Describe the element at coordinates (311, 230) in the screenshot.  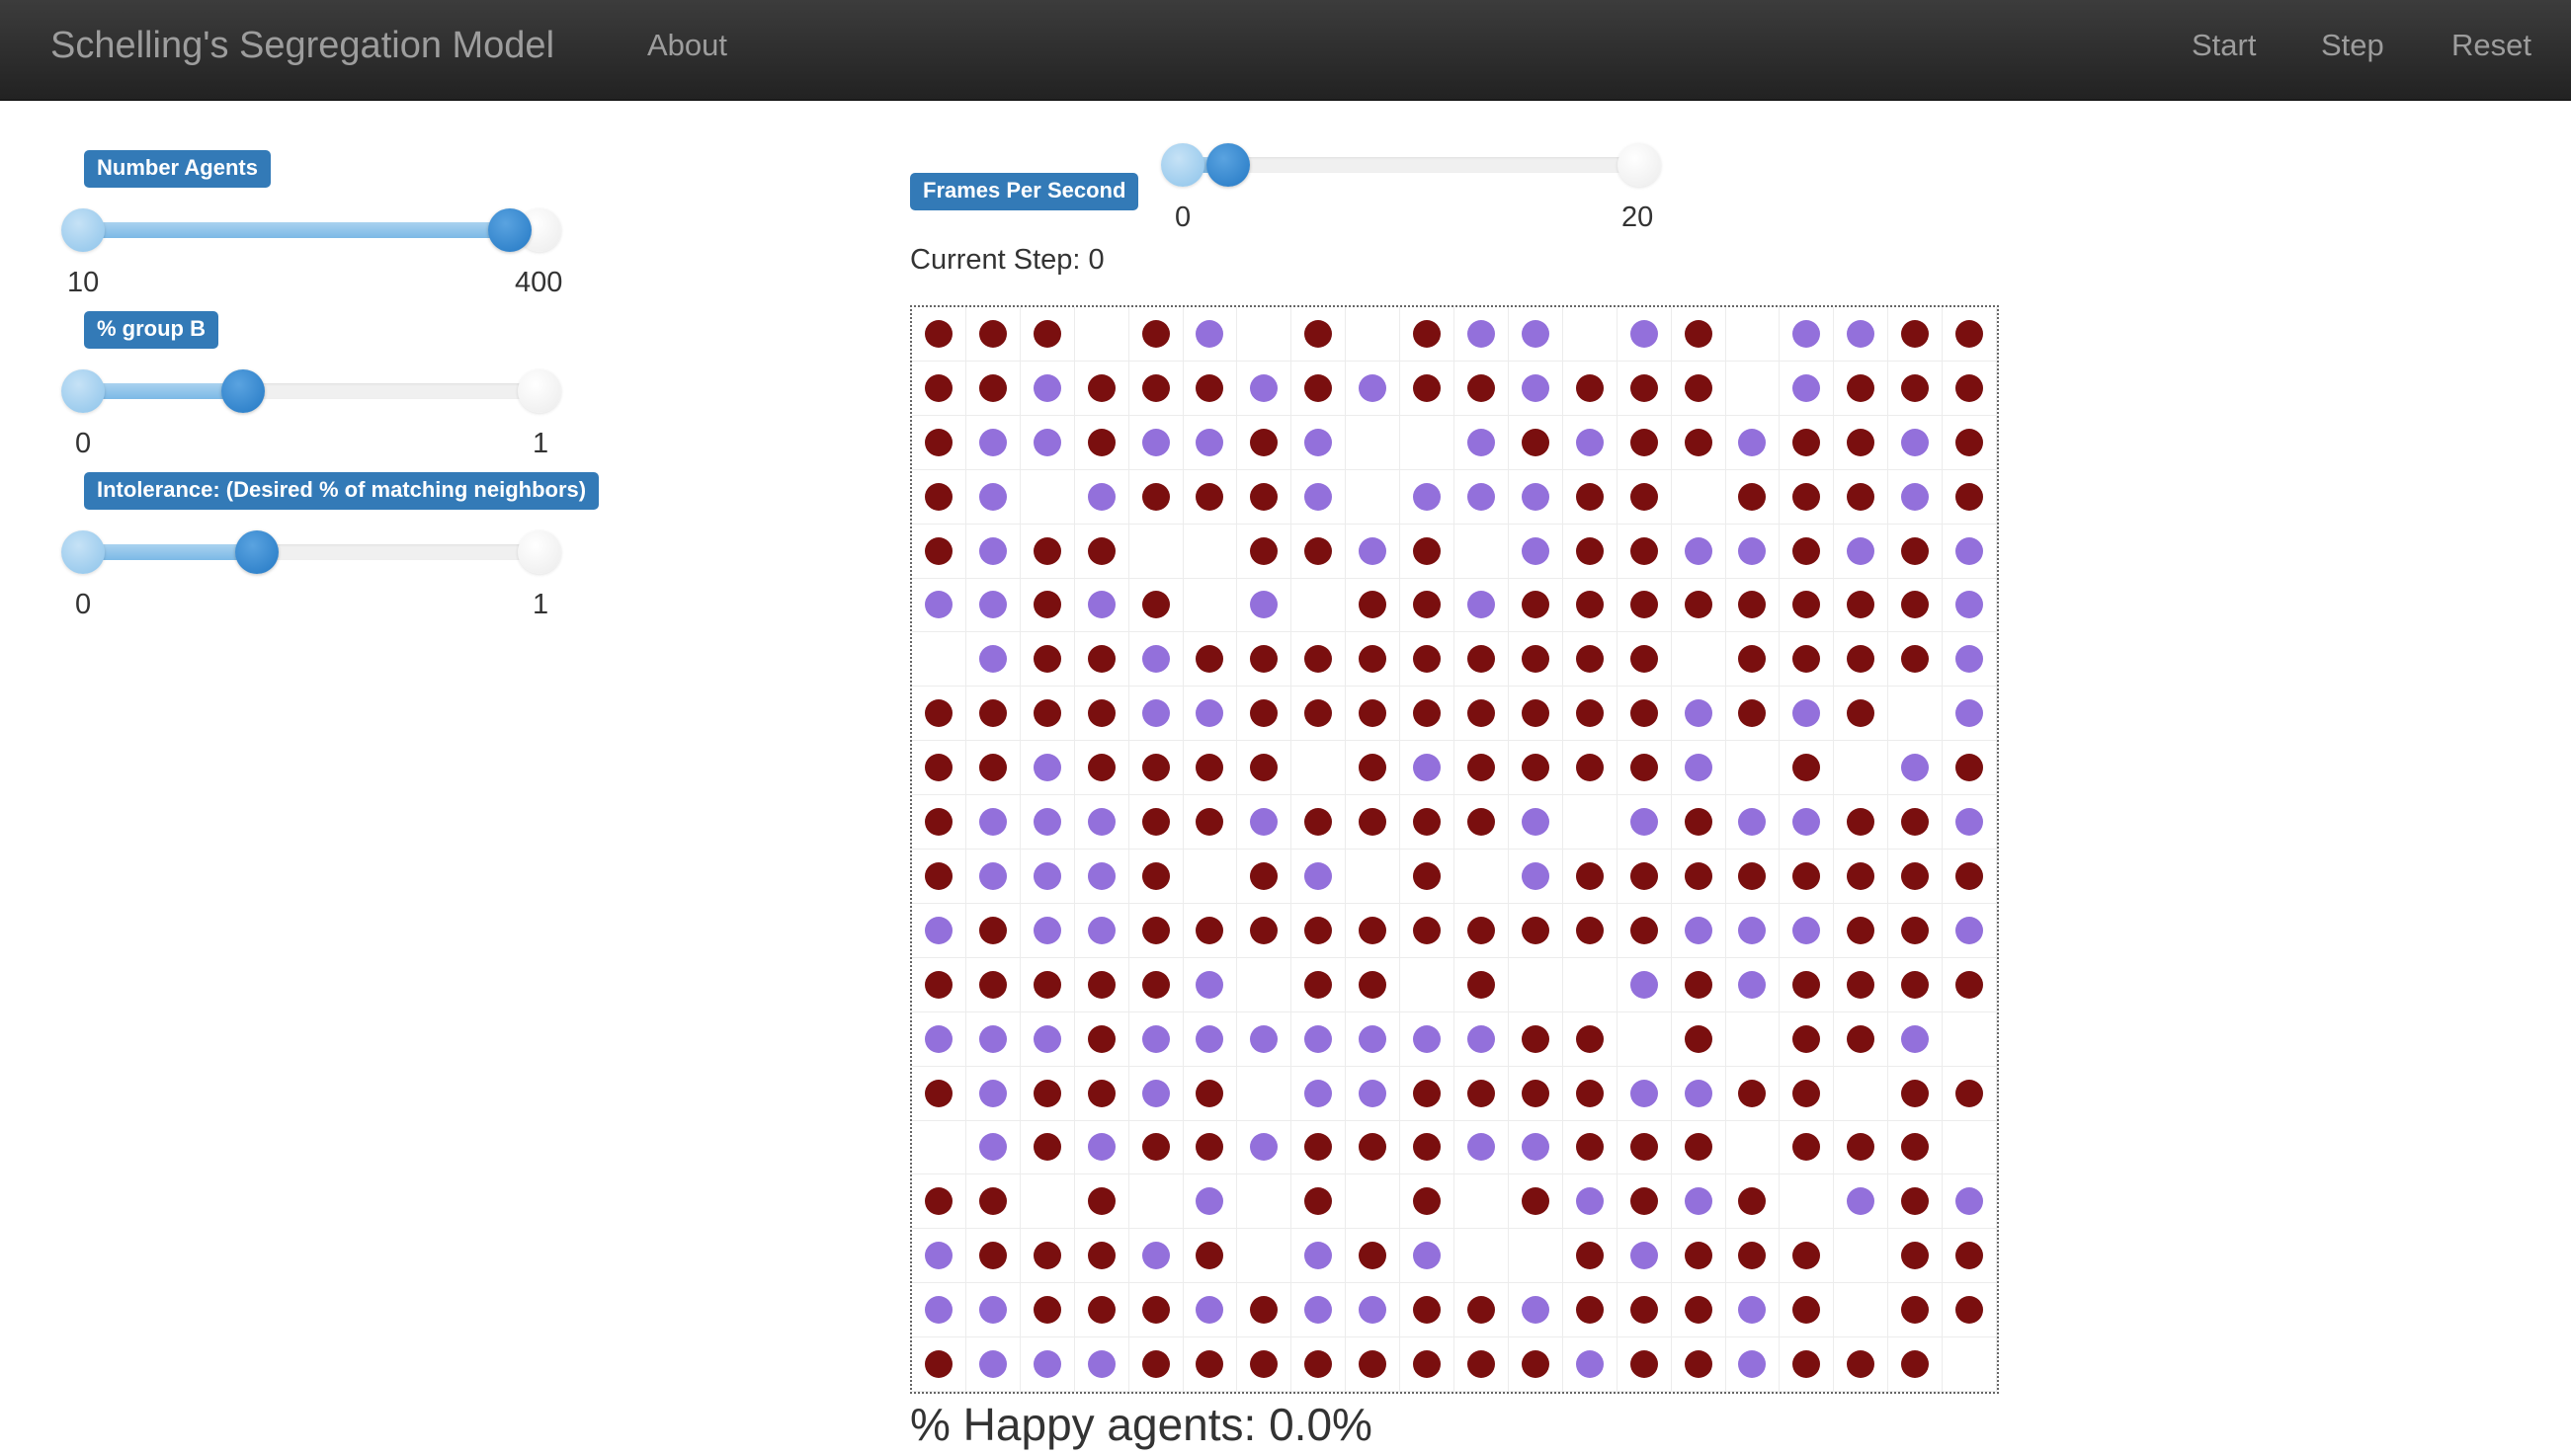
I see `number-agents-slider` at that location.